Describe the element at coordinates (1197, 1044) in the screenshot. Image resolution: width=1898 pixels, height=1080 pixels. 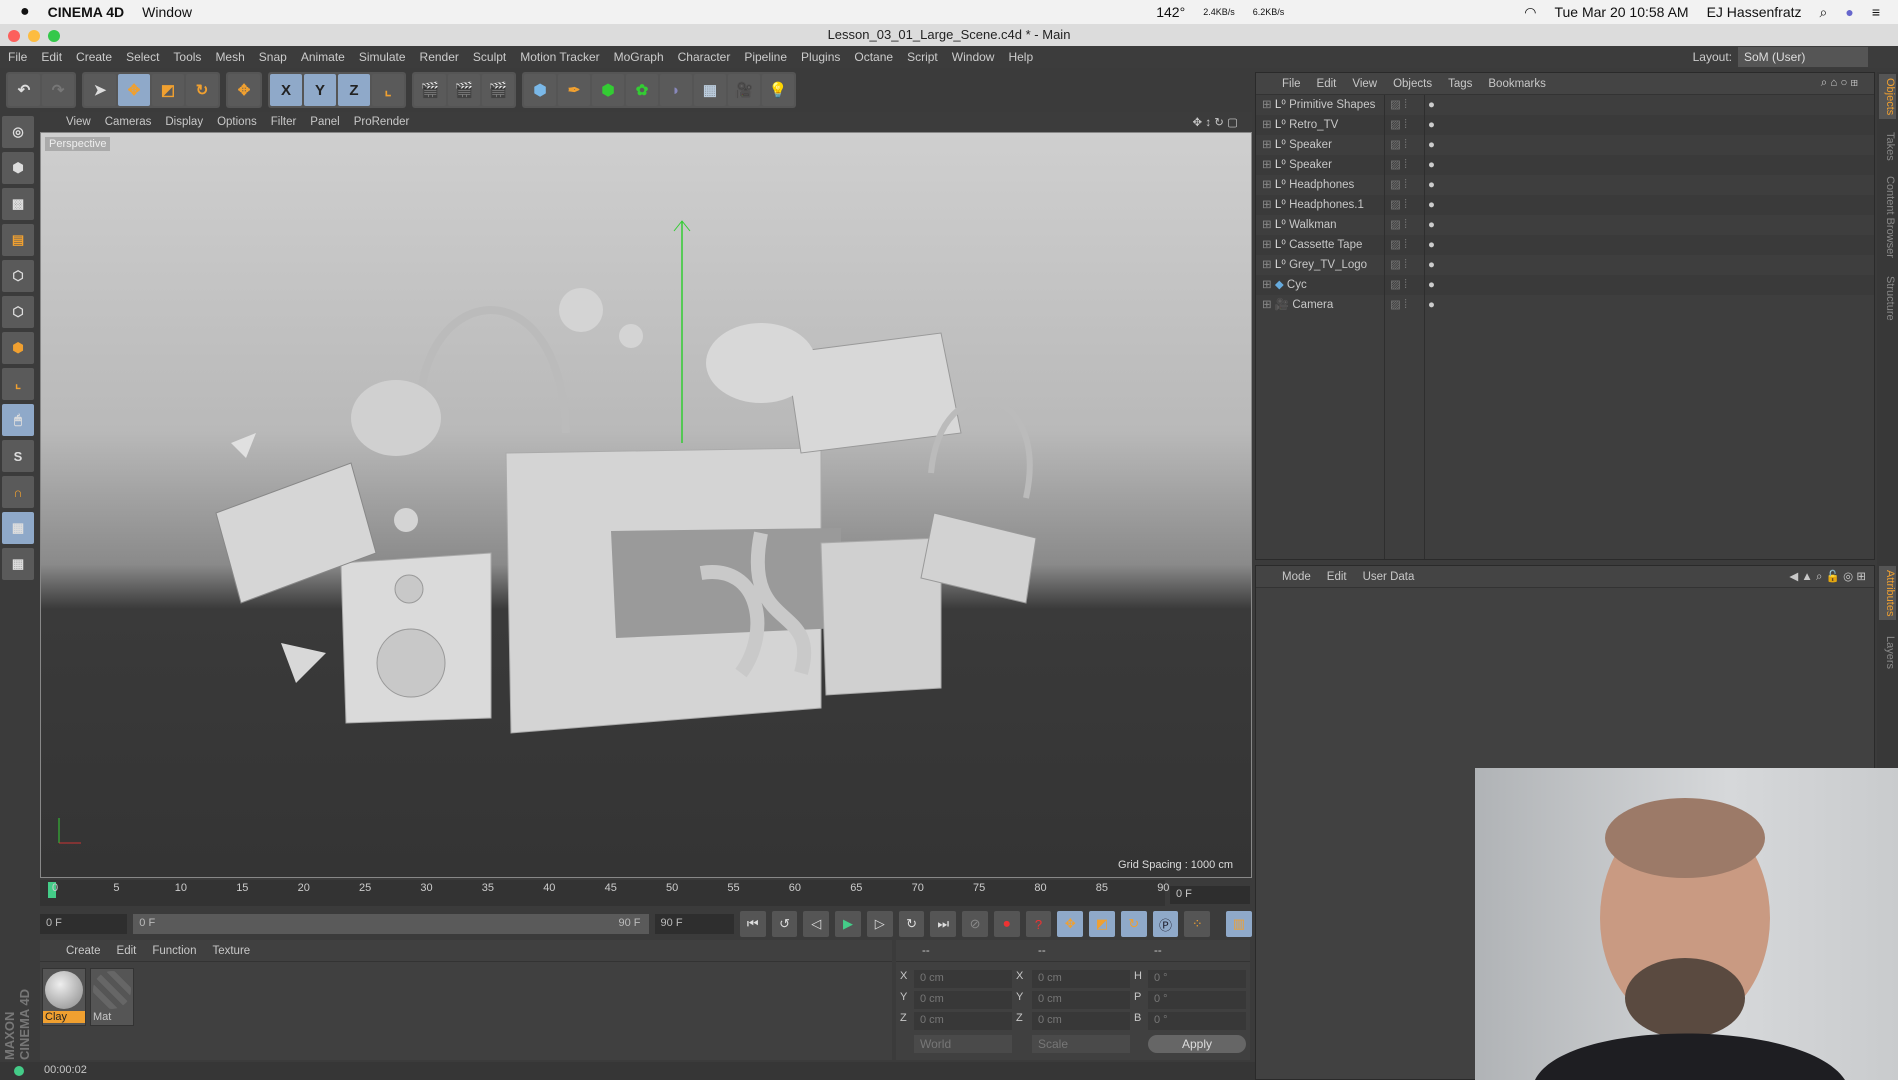
I see `apply-button: Apply` at that location.